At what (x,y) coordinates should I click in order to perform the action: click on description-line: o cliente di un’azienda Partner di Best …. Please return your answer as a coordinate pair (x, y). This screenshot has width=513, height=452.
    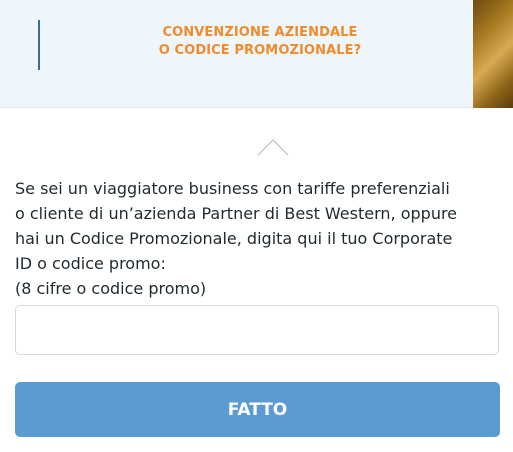
    Looking at the image, I should click on (236, 213).